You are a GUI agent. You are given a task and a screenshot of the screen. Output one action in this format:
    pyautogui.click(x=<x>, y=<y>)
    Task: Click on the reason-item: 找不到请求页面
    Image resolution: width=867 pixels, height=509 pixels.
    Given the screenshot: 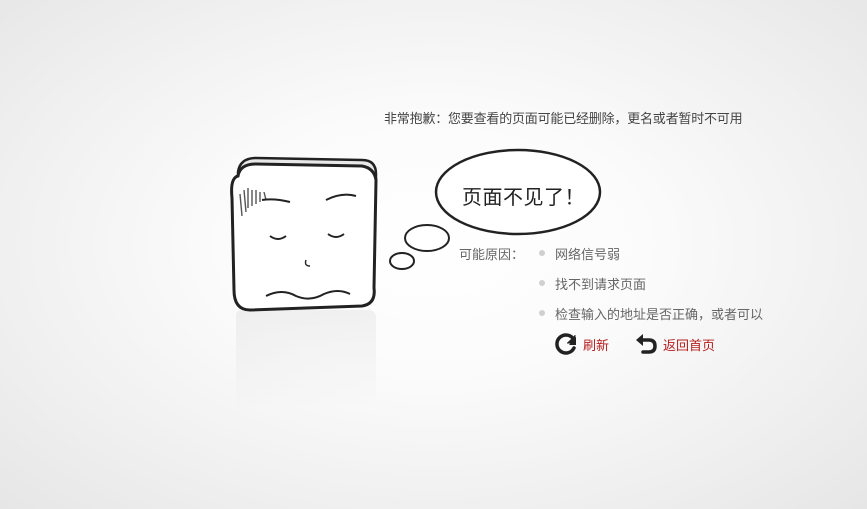 What is the action you would take?
    pyautogui.click(x=650, y=289)
    